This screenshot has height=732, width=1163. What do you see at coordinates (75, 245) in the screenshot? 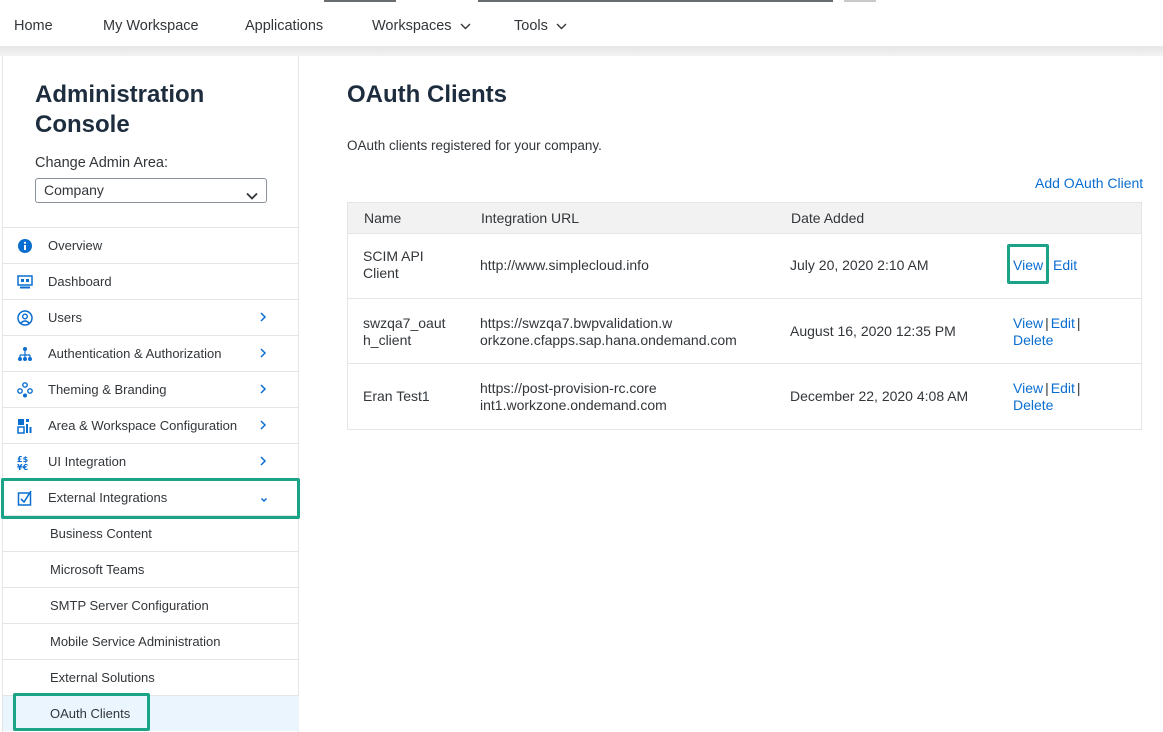
I see `sidebar-item-label: Overview` at bounding box center [75, 245].